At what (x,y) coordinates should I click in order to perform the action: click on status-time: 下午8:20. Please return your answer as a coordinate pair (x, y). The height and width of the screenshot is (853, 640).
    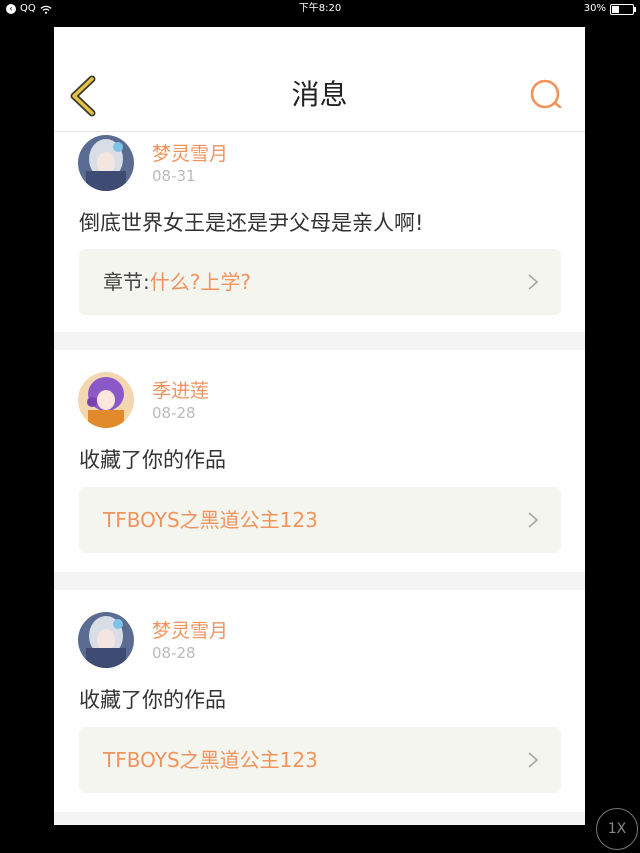
    Looking at the image, I should click on (320, 8).